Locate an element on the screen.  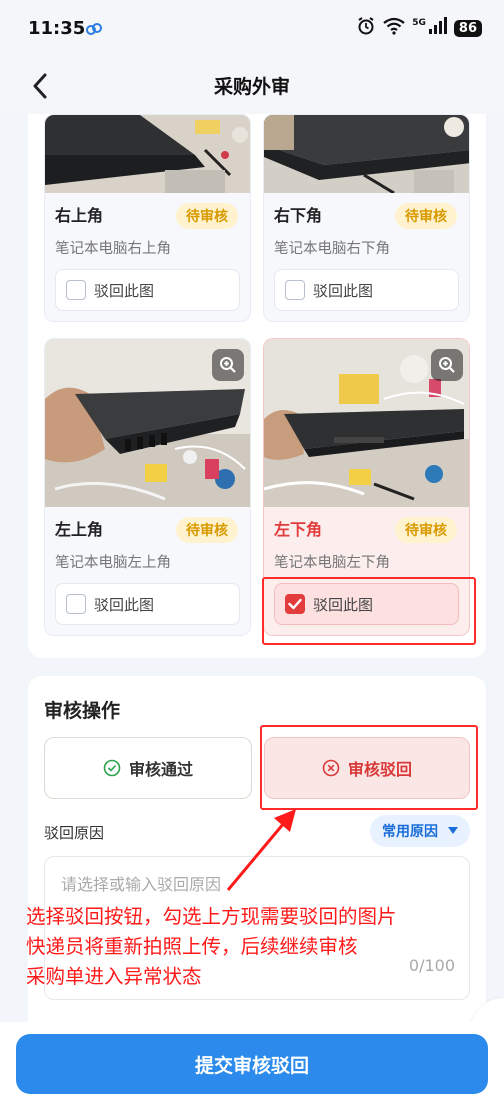
submit-reject-button: 提交审核驳回 is located at coordinates (252, 1064).